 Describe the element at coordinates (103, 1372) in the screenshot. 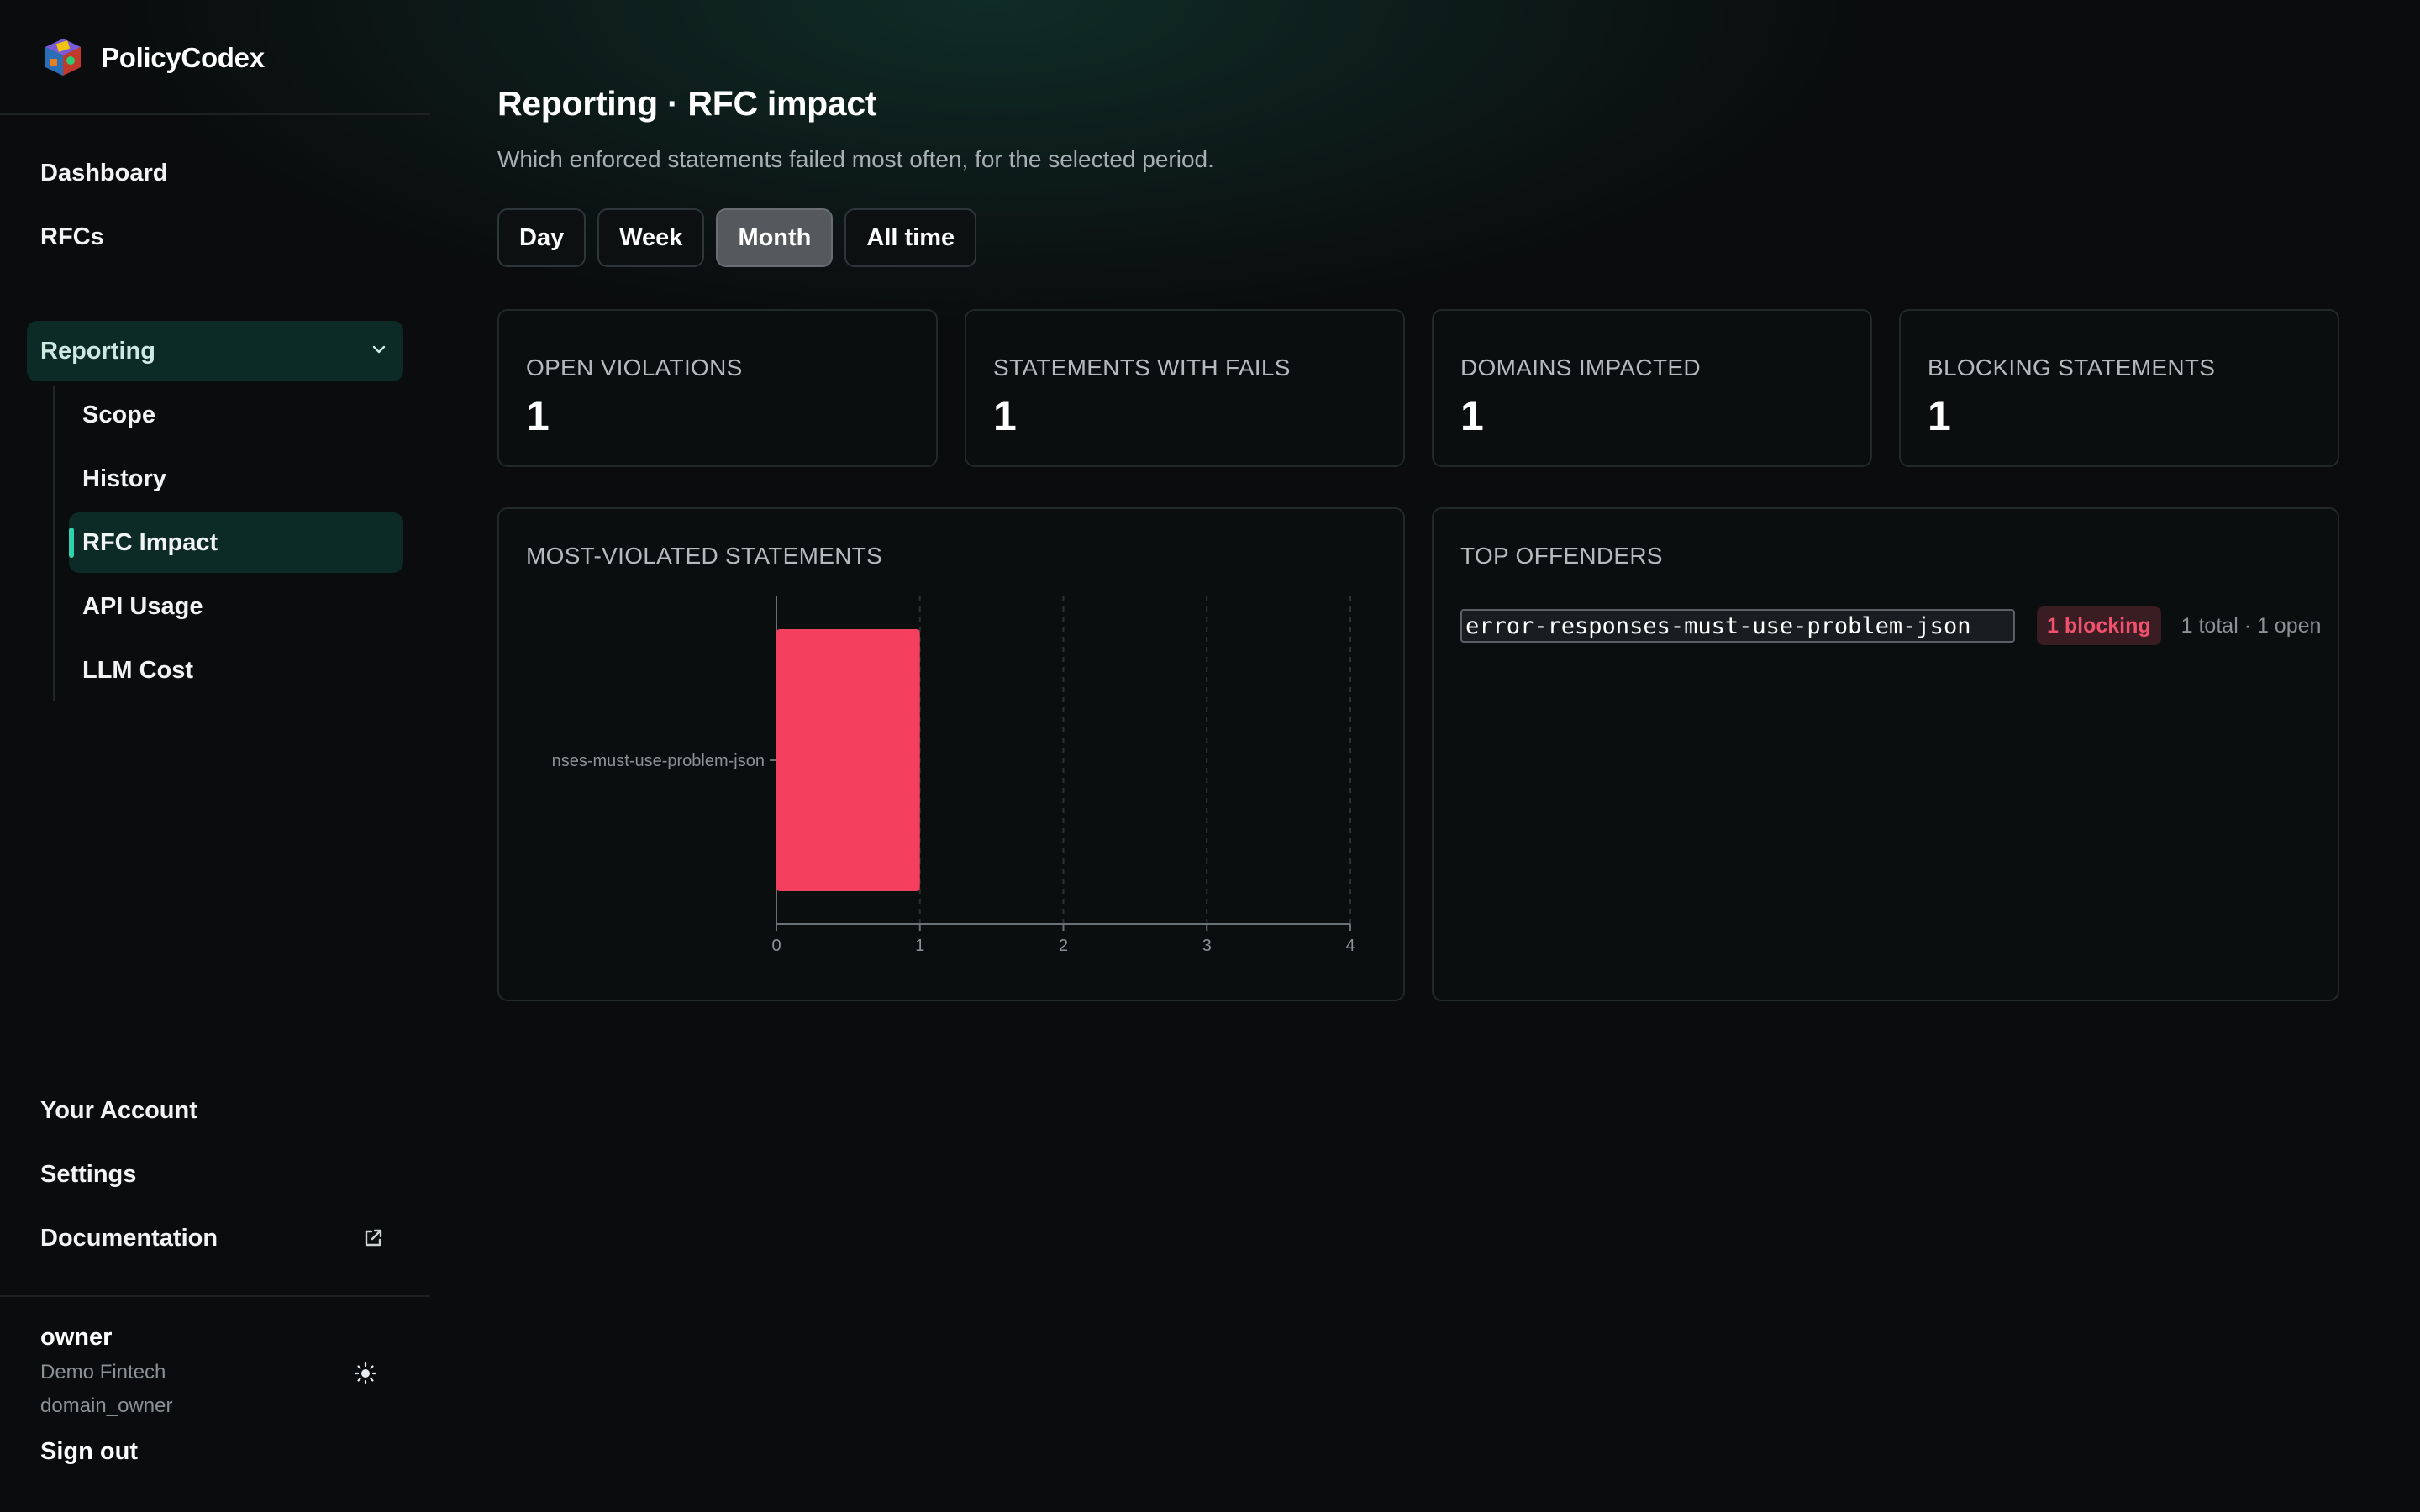

I see `user-org: Demo Fintech` at that location.